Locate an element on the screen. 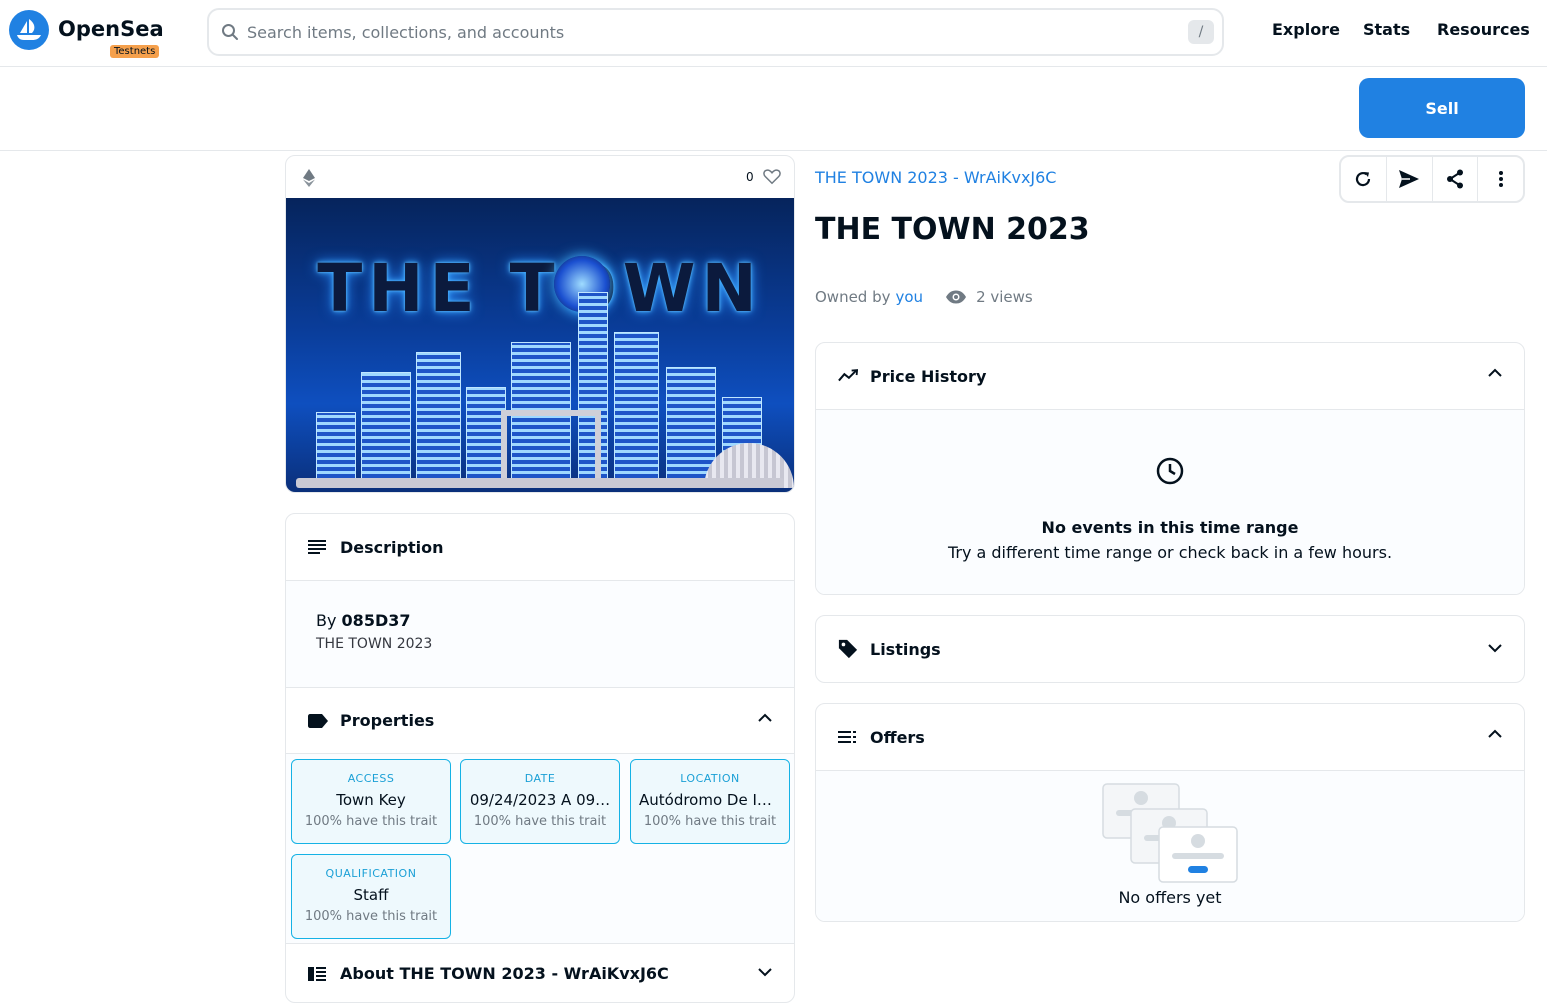 Image resolution: width=1547 pixels, height=1003 pixels. eye-icon is located at coordinates (956, 297).